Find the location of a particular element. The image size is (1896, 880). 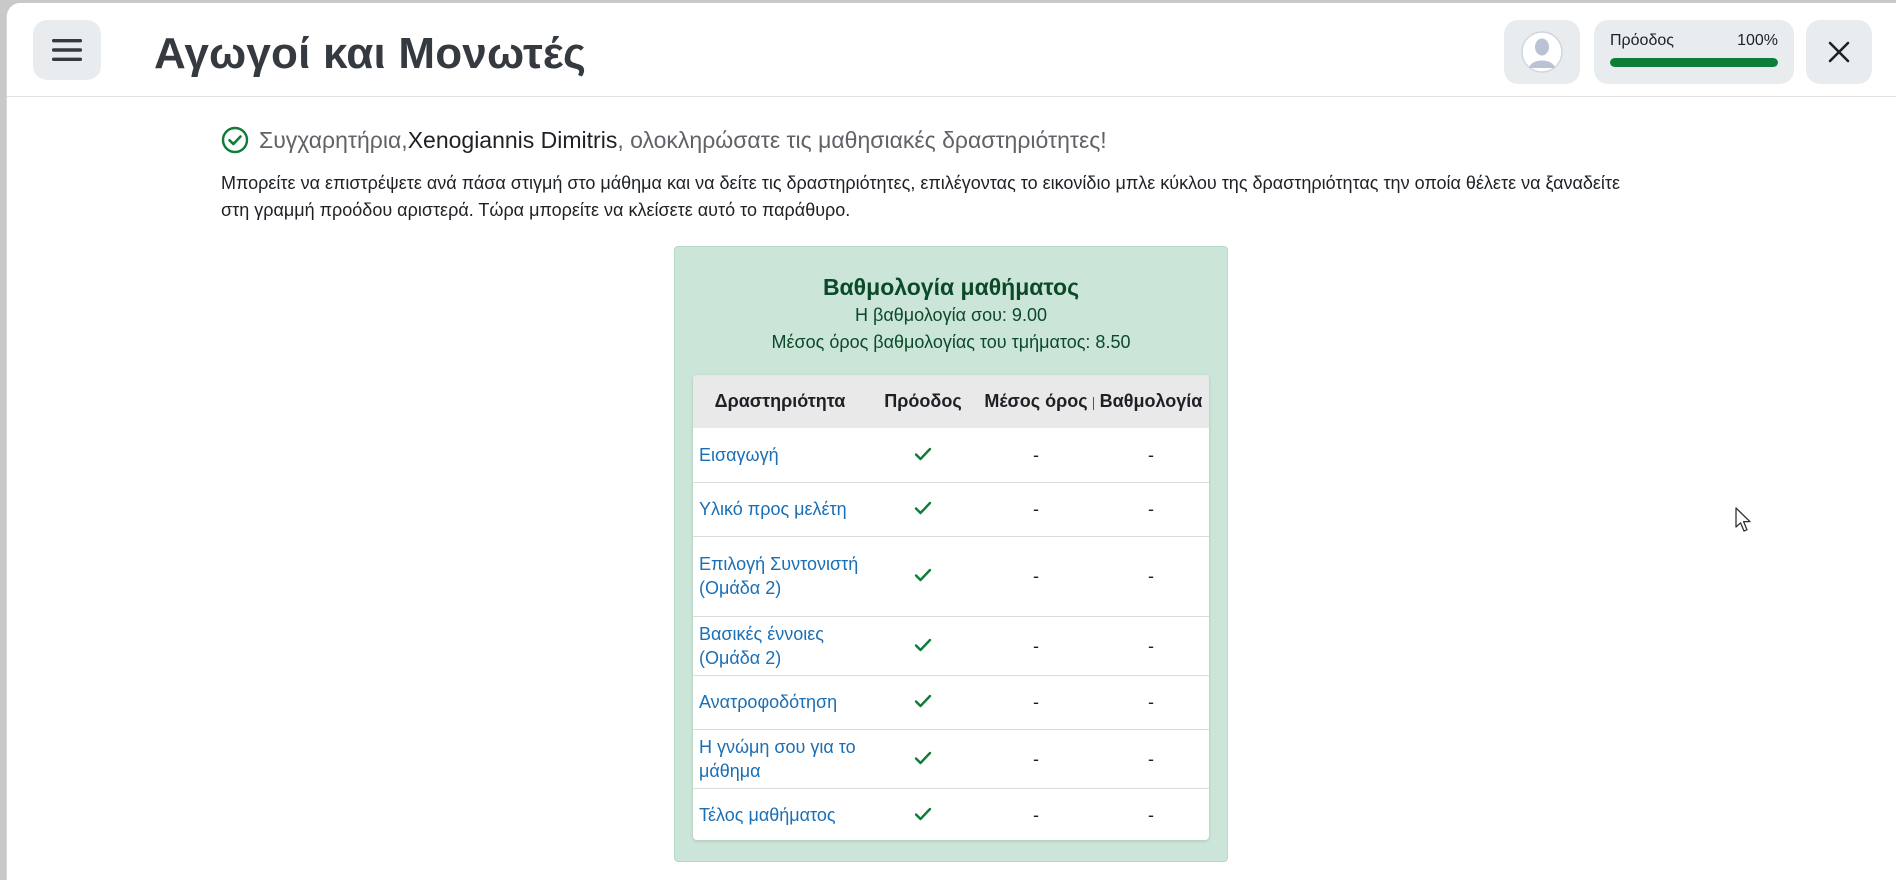

your-grade: Η βαθμολογία σου: 9.00 is located at coordinates (951, 315).